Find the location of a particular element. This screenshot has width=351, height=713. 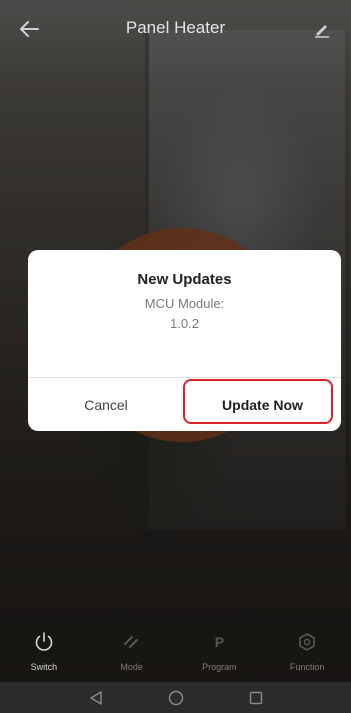

app-header: Panel Heater is located at coordinates (175, 29).